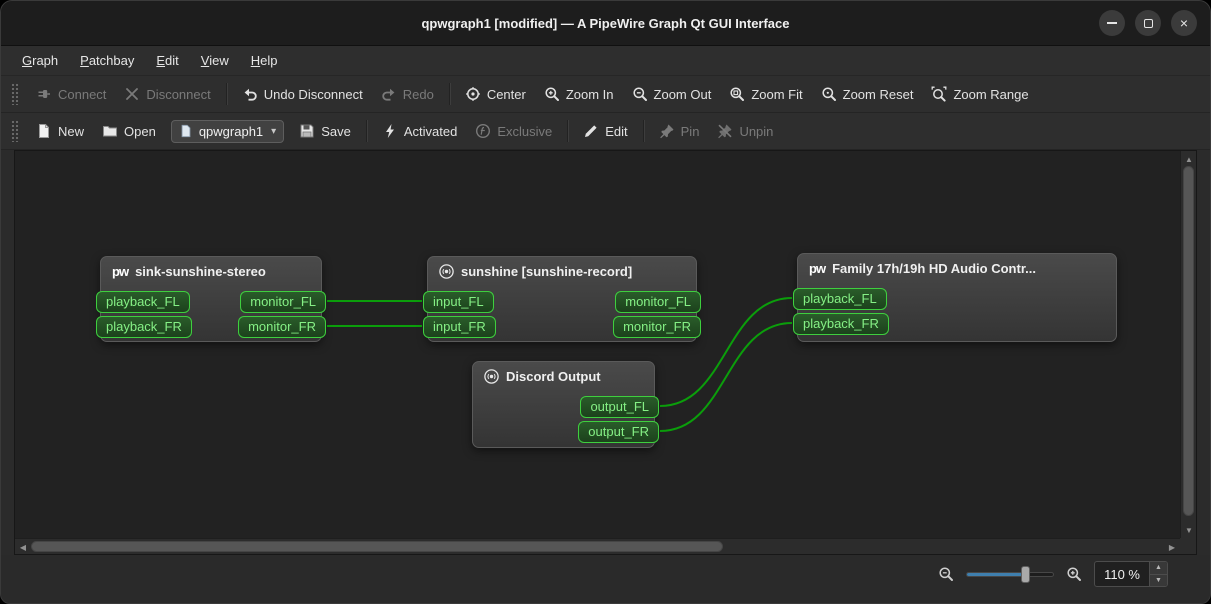 This screenshot has height=604, width=1211. I want to click on maximize-button, so click(1148, 23).